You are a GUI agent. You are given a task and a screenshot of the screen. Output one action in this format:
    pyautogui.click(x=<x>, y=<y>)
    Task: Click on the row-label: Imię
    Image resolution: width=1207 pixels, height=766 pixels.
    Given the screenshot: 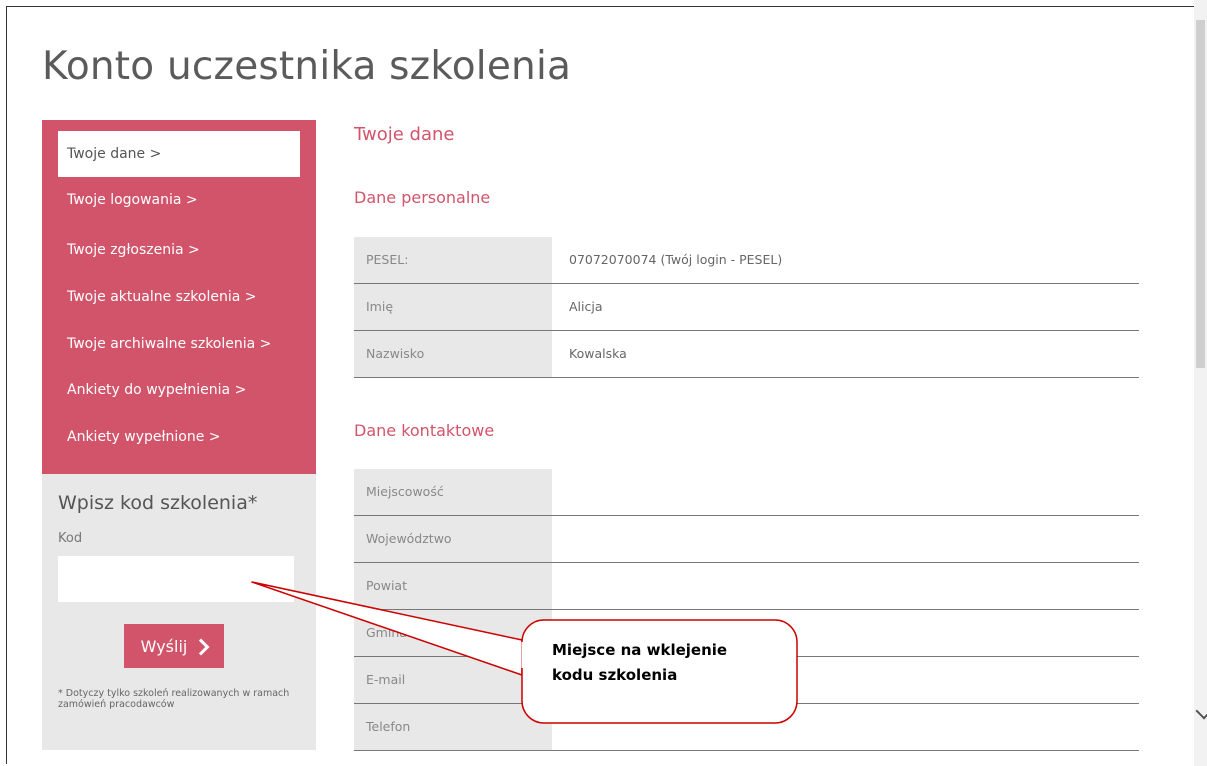 What is the action you would take?
    pyautogui.click(x=453, y=307)
    